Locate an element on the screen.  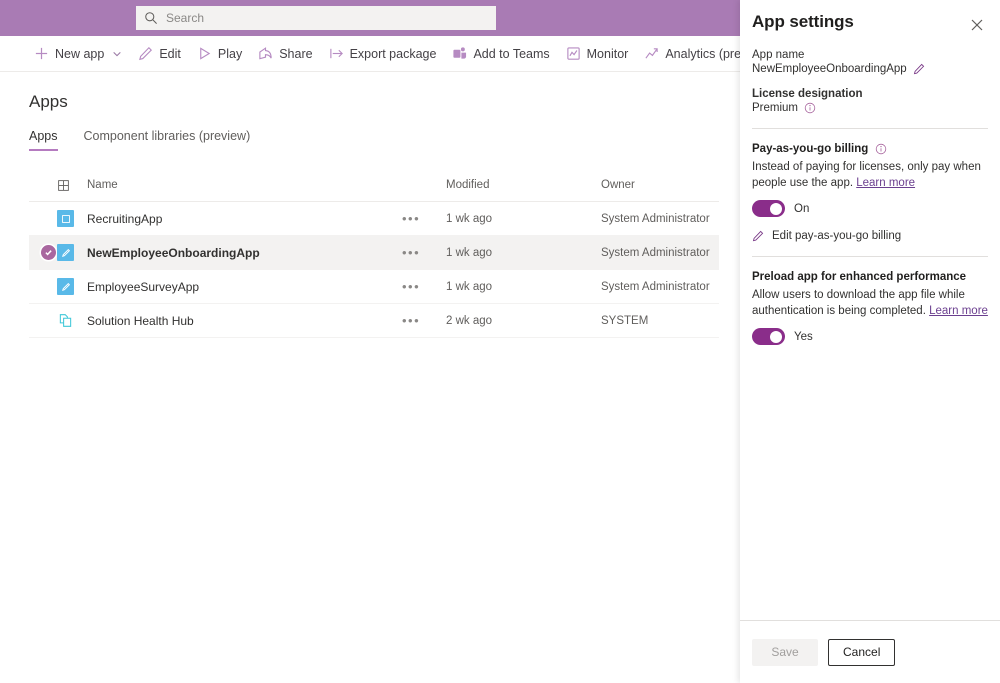
row-name-text: RecruitingApp is located at coordinates (125, 218).